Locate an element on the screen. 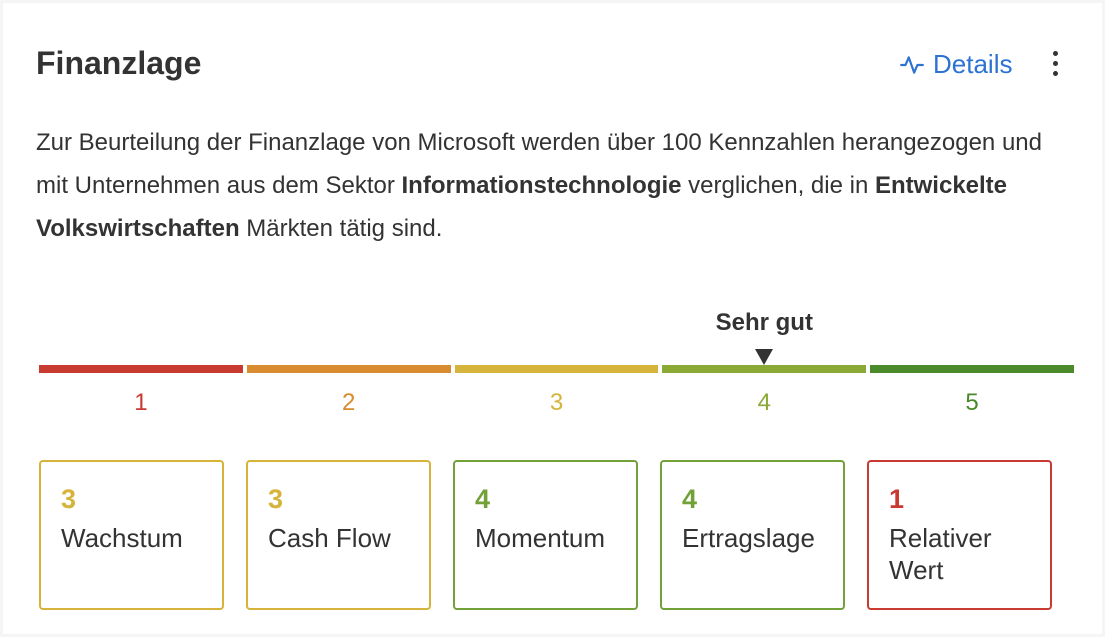 This screenshot has width=1105, height=637. category-name: Momentum is located at coordinates (540, 538).